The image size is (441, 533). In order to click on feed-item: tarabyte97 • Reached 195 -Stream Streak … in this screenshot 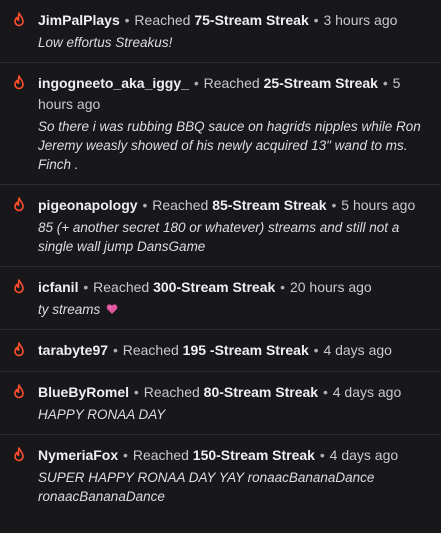, I will do `click(220, 351)`.